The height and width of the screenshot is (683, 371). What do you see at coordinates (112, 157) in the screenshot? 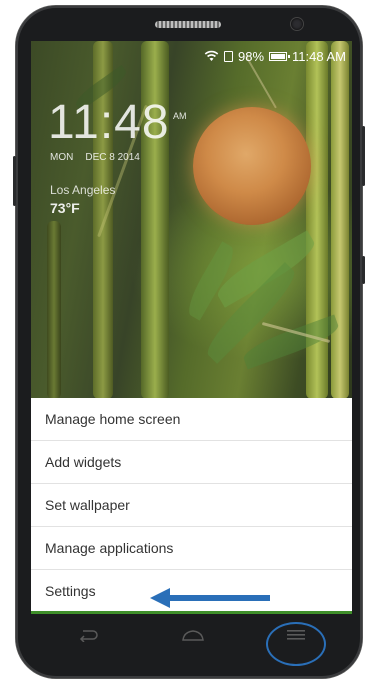
I see `clock-date-text: DEC 8 2014` at bounding box center [112, 157].